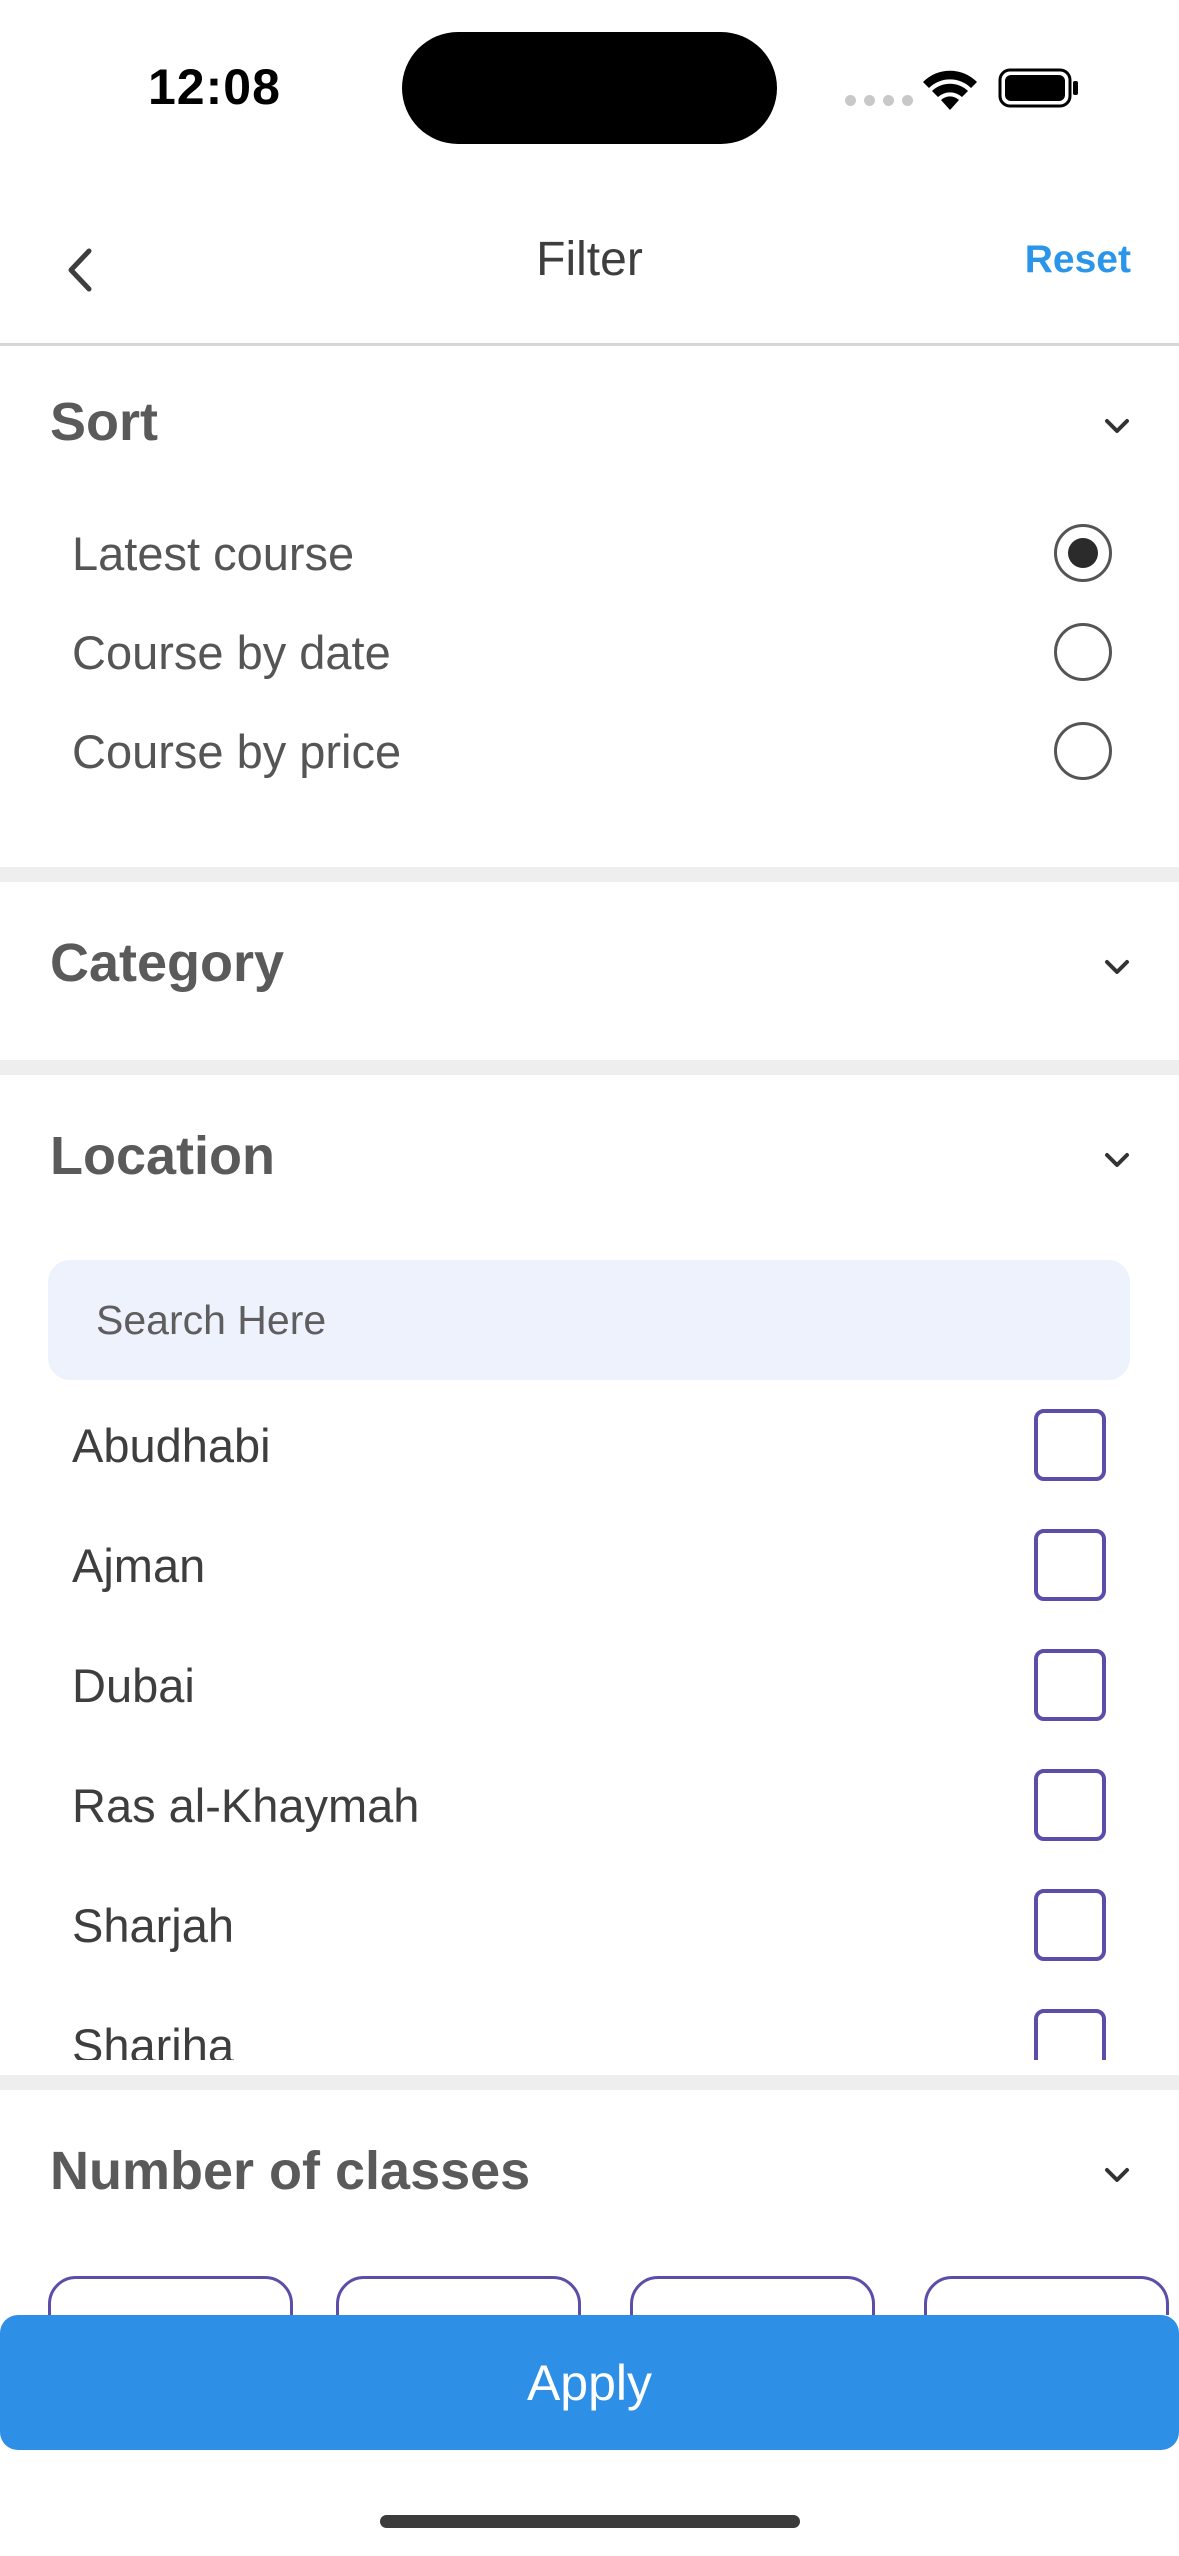 The height and width of the screenshot is (2556, 1179). Describe the element at coordinates (1038, 88) in the screenshot. I see `battery-icon` at that location.